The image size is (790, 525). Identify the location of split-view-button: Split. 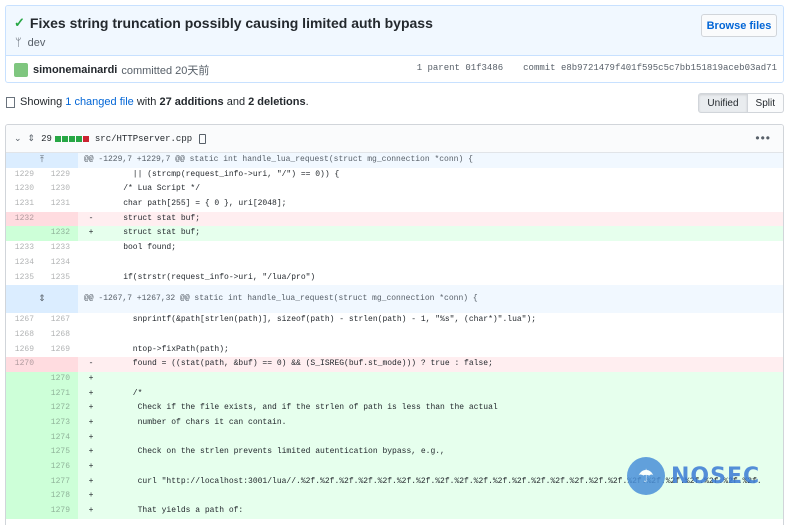
(765, 103).